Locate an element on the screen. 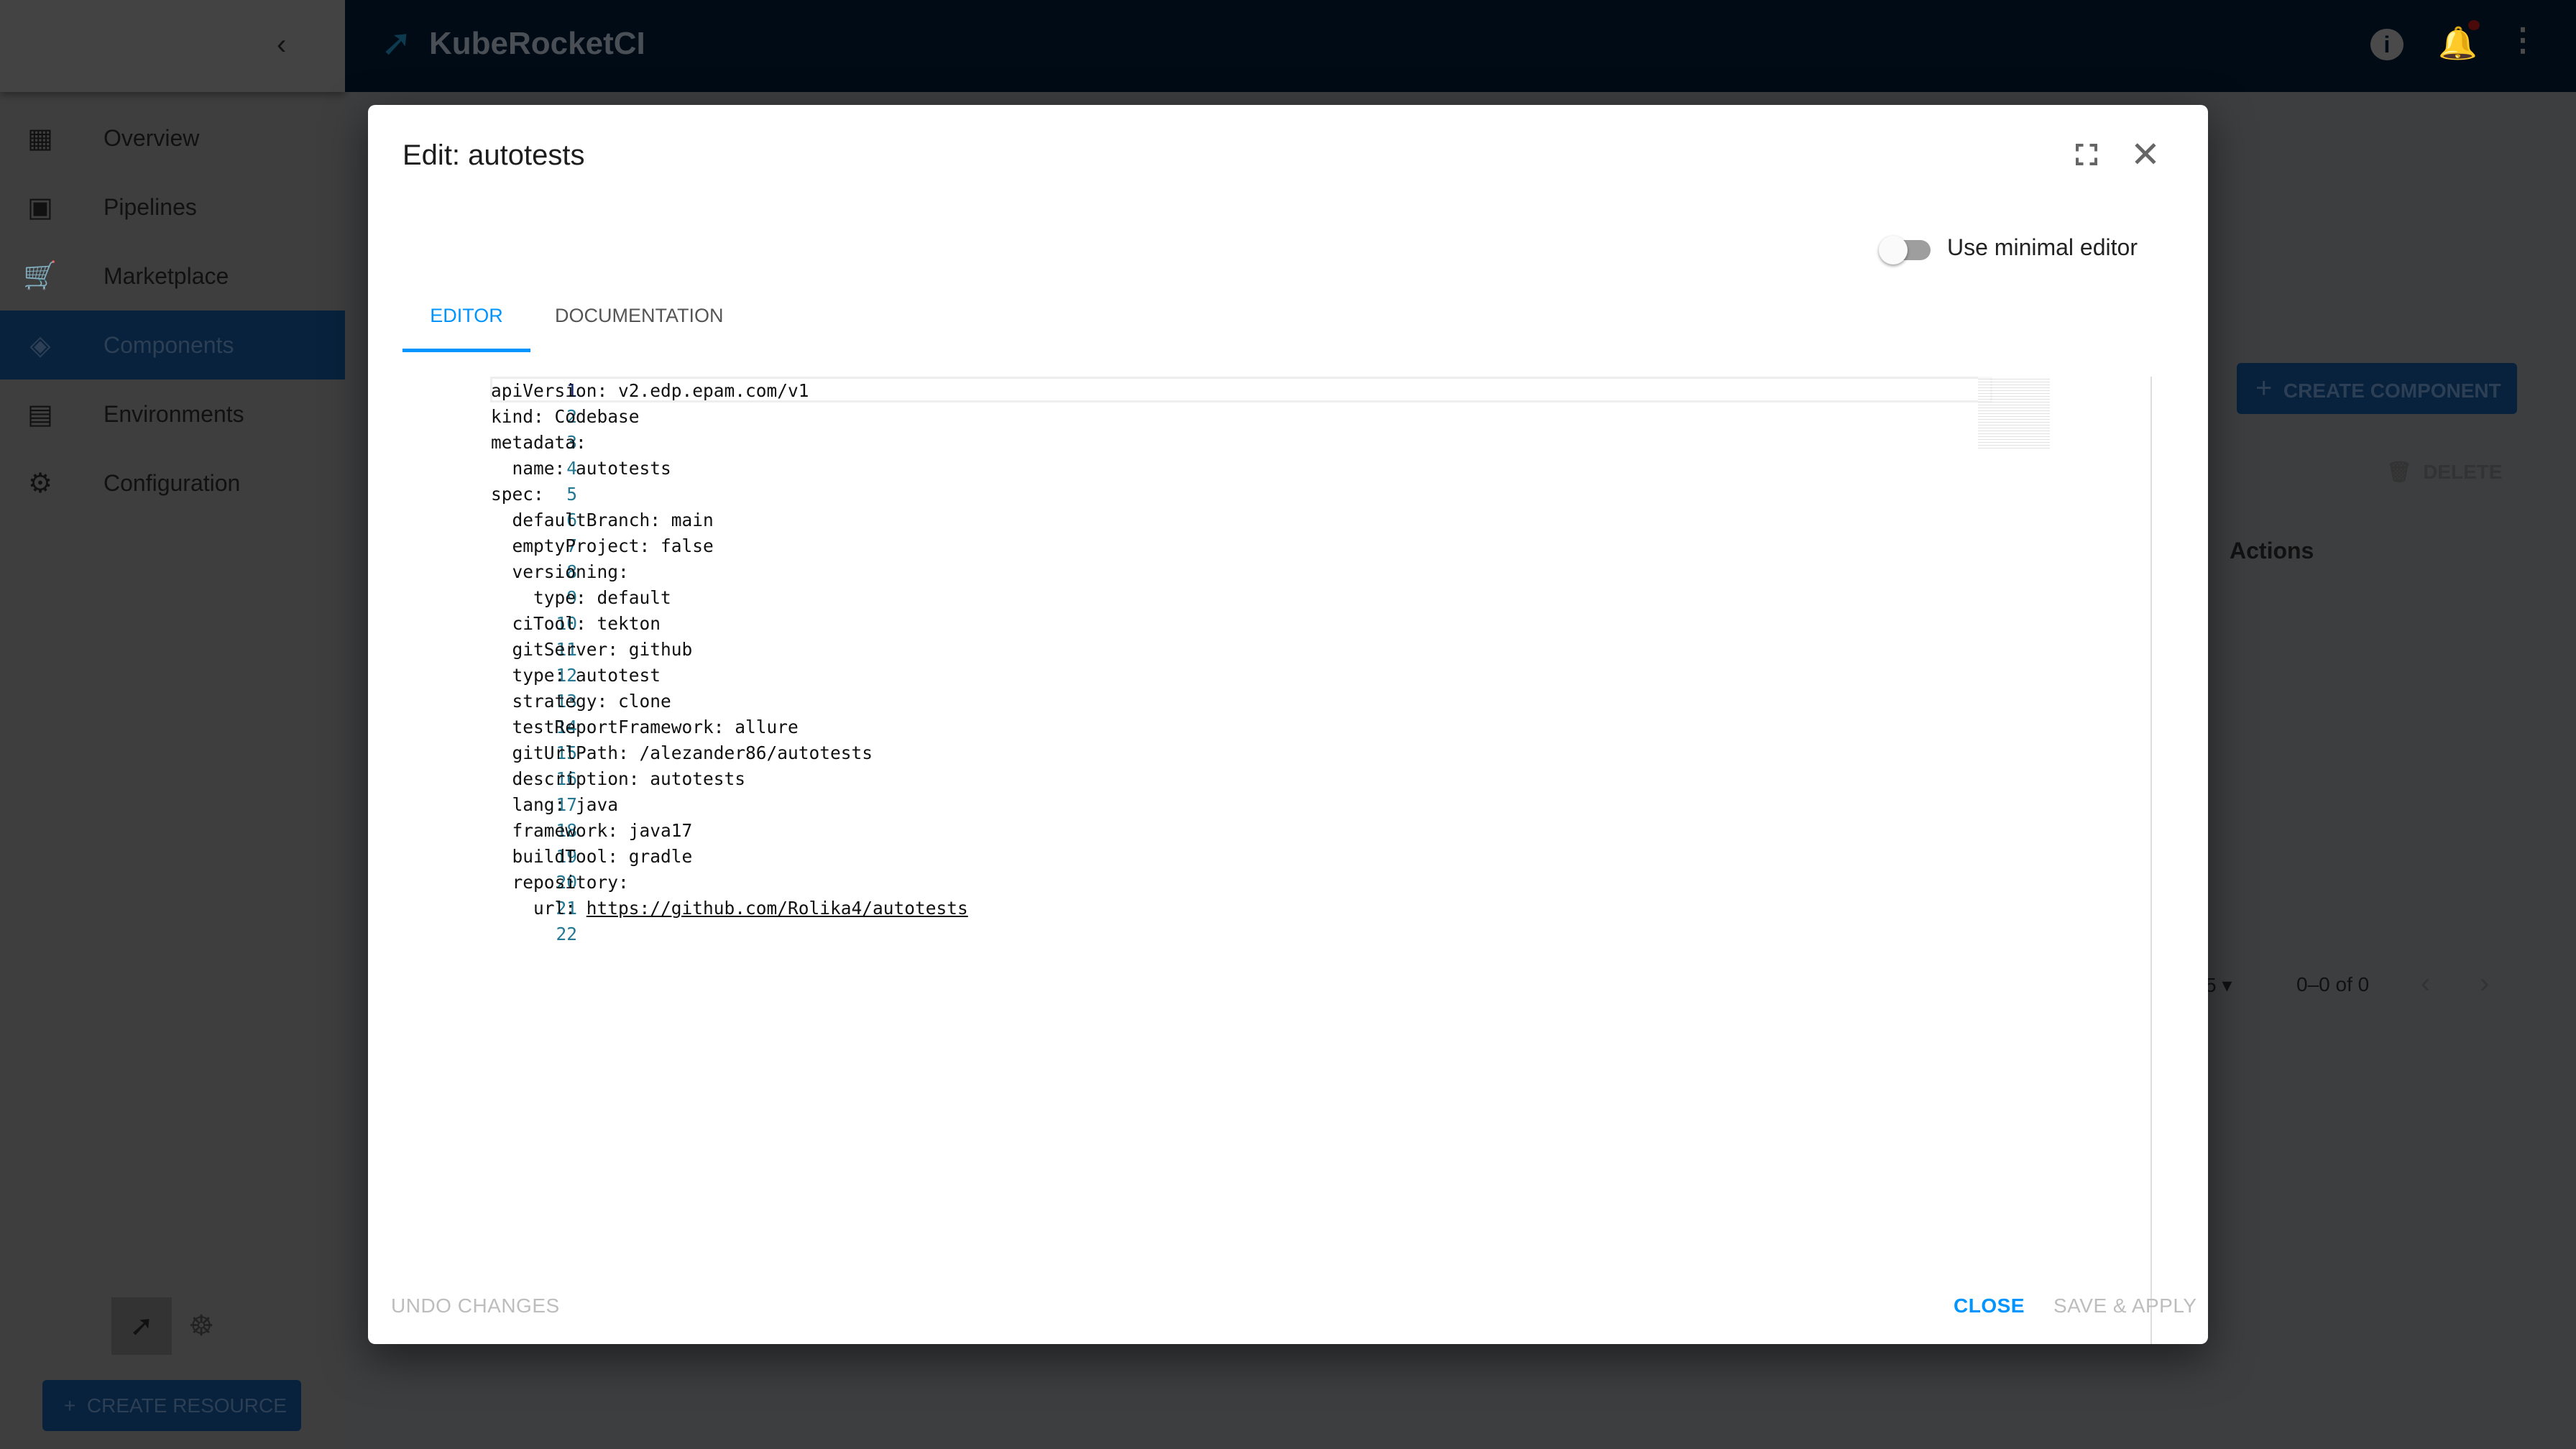  code-line: lang: java is located at coordinates (555, 804).